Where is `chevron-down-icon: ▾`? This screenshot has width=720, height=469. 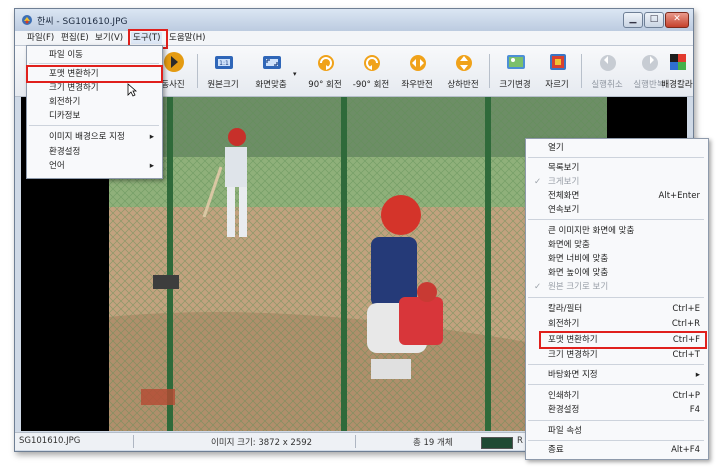 chevron-down-icon: ▾ is located at coordinates (295, 74).